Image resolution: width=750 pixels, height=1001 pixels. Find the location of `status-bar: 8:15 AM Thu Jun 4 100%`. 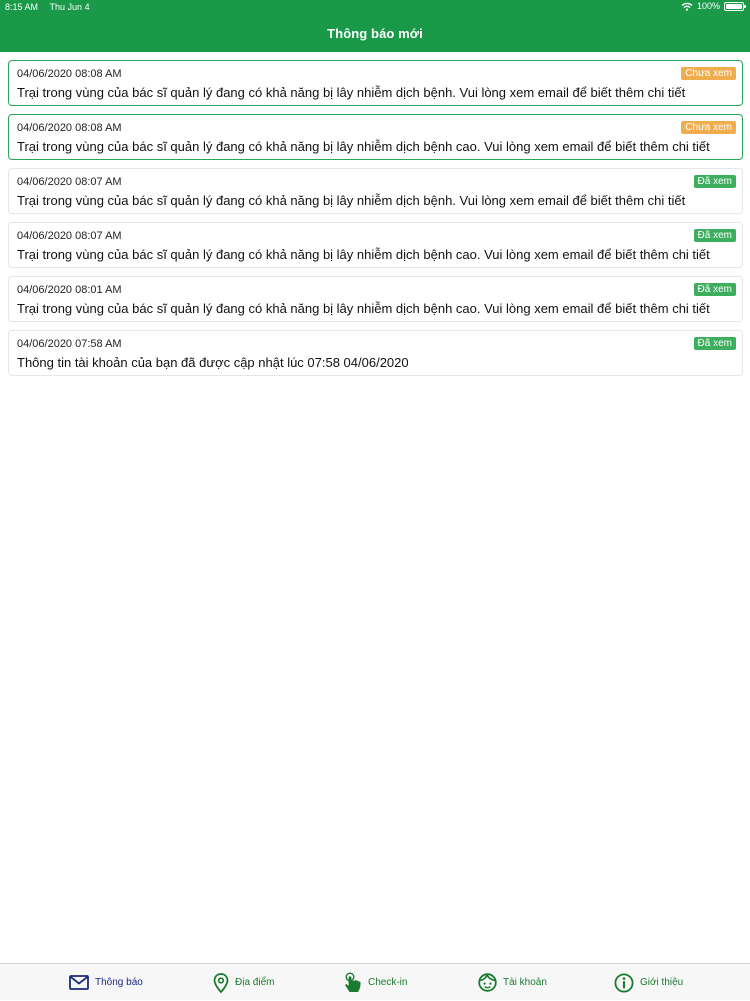

status-bar: 8:15 AM Thu Jun 4 100% is located at coordinates (375, 7).